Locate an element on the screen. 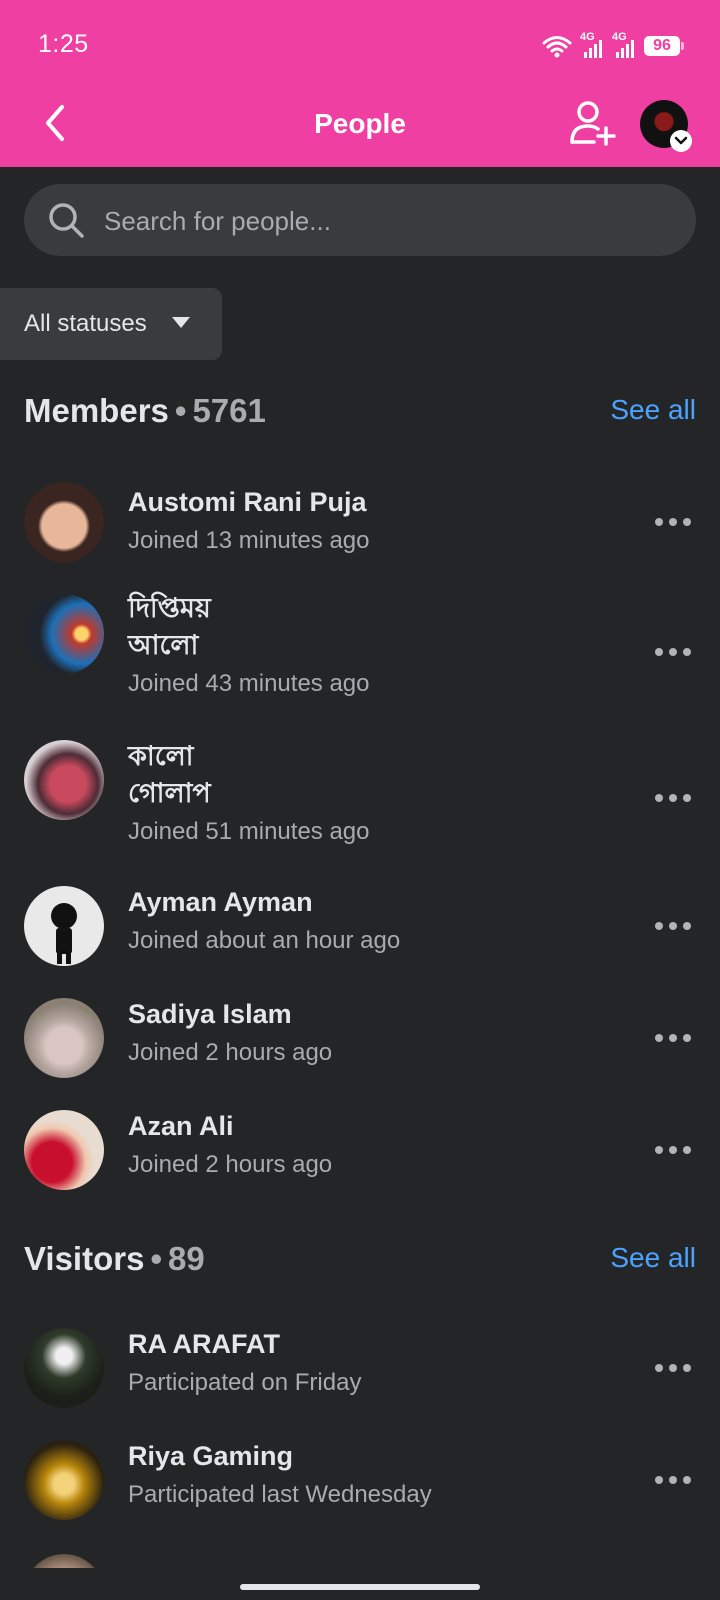 The image size is (720, 1600). signal-icon-1: 4G is located at coordinates (592, 45).